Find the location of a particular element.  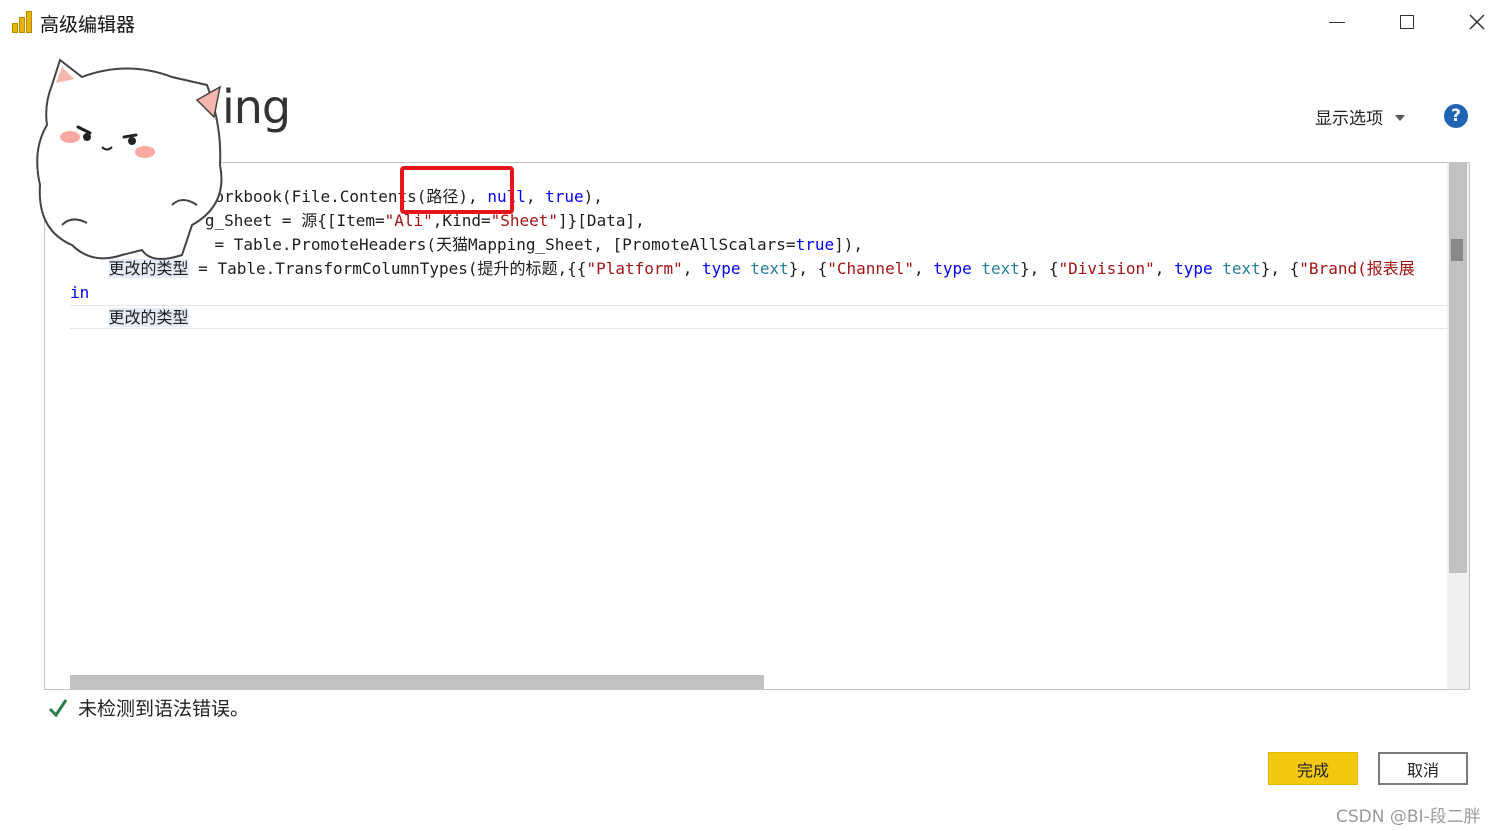

minimize-icon is located at coordinates (1337, 22).